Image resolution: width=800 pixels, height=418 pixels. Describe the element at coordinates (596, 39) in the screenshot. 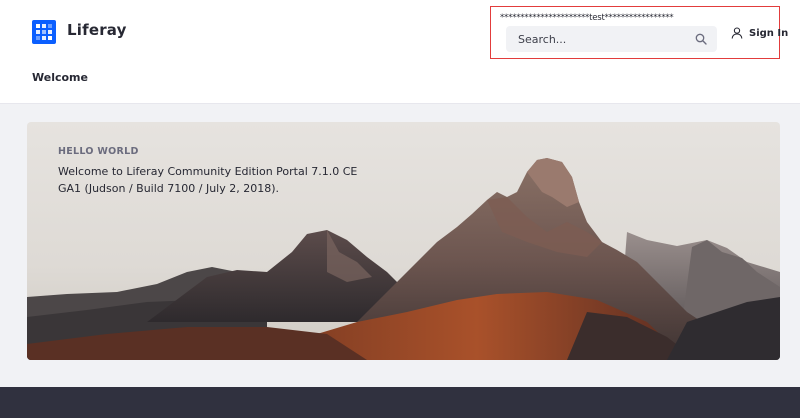

I see `search-input` at that location.